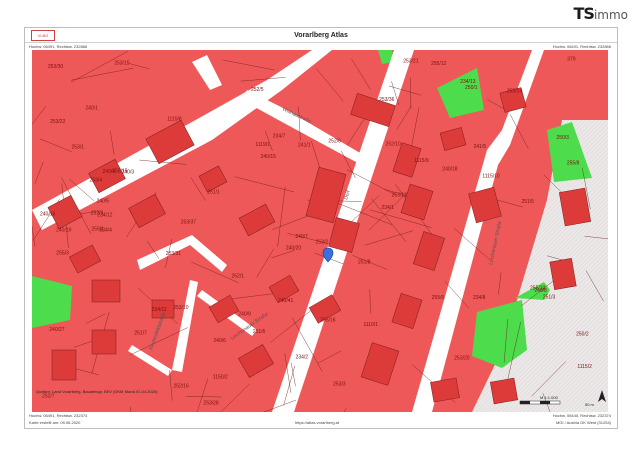  What do you see at coordinates (582, 335) in the screenshot?
I see `parcel-number: 250/2` at bounding box center [582, 335].